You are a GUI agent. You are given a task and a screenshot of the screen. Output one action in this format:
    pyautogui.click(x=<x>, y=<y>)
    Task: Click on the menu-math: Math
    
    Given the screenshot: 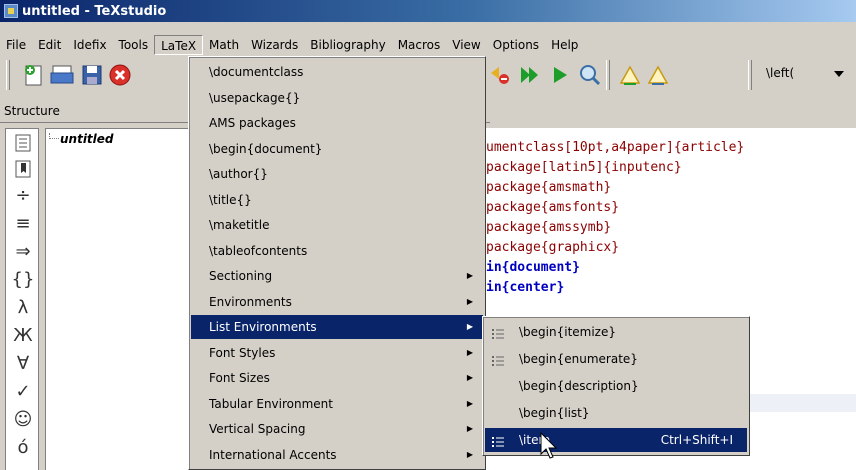 What is the action you would take?
    pyautogui.click(x=224, y=45)
    